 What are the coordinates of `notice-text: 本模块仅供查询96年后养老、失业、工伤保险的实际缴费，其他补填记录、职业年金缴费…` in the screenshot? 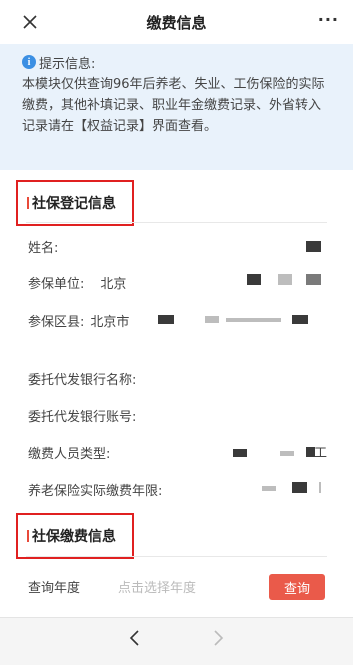 It's located at (173, 105).